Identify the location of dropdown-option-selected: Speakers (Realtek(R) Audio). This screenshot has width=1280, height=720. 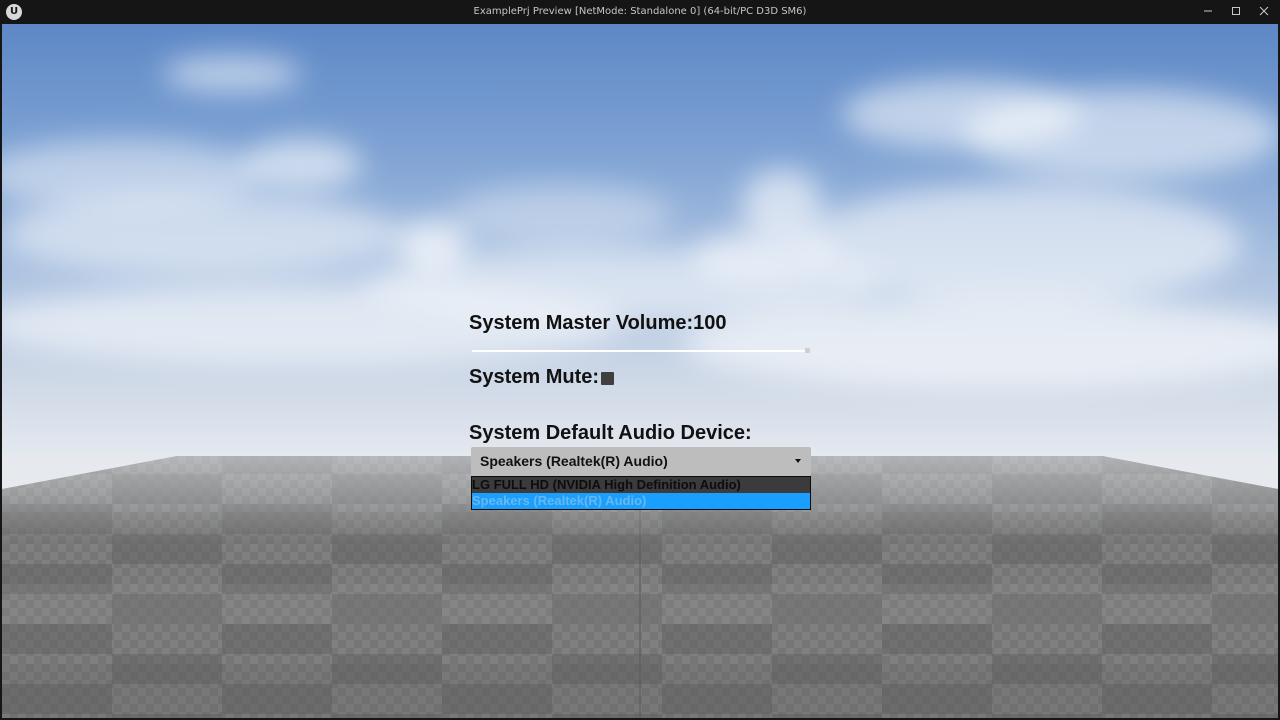
(641, 501).